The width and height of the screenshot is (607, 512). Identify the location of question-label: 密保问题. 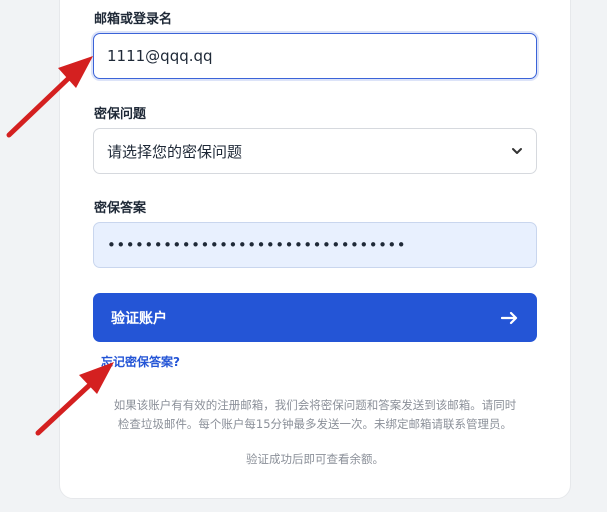
(120, 114).